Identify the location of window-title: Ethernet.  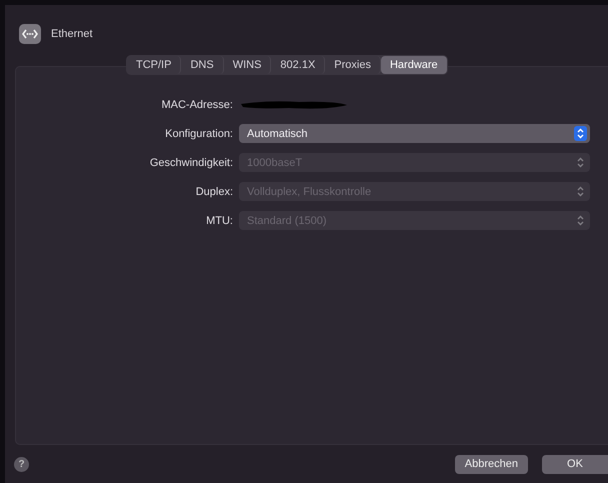
(72, 34).